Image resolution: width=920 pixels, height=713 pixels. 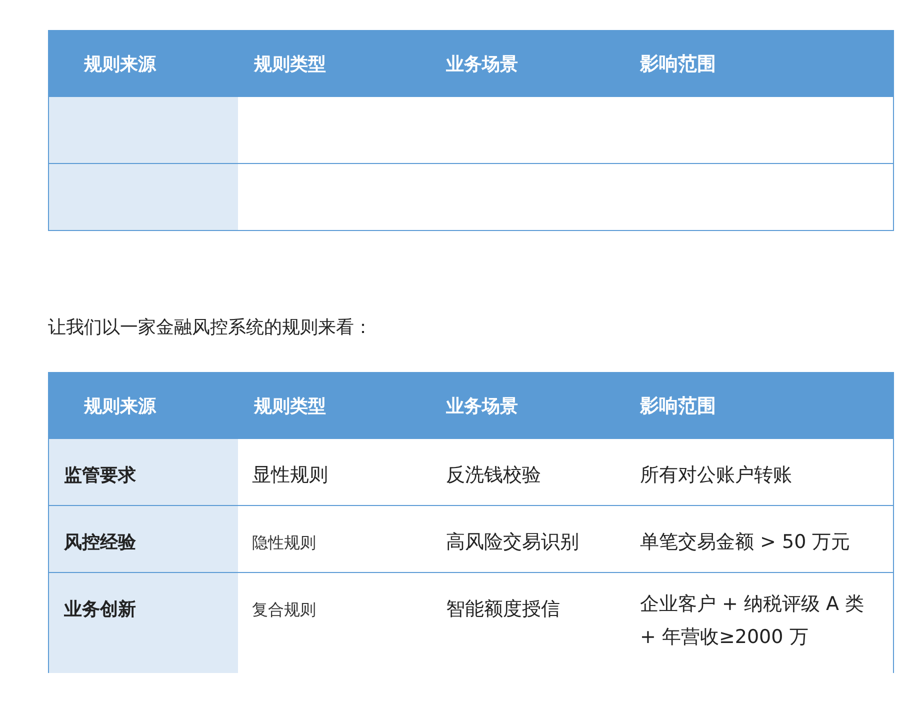 I want to click on table-cell-text: 高风险交易识别, so click(x=512, y=542).